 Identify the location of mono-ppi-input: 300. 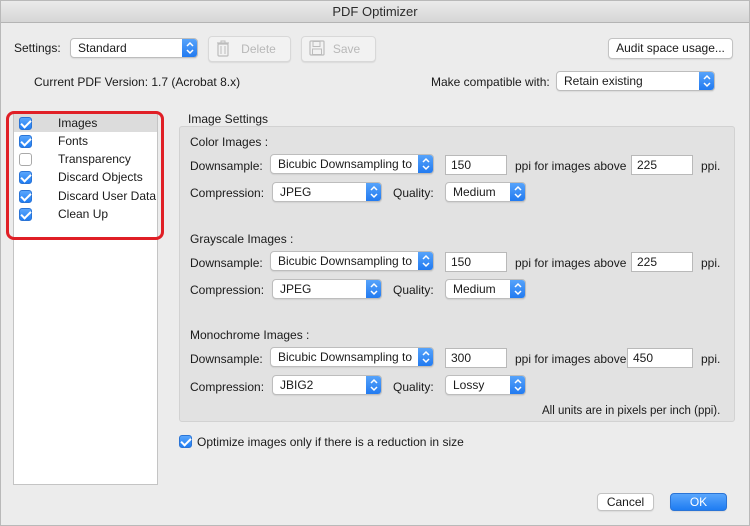
(476, 358).